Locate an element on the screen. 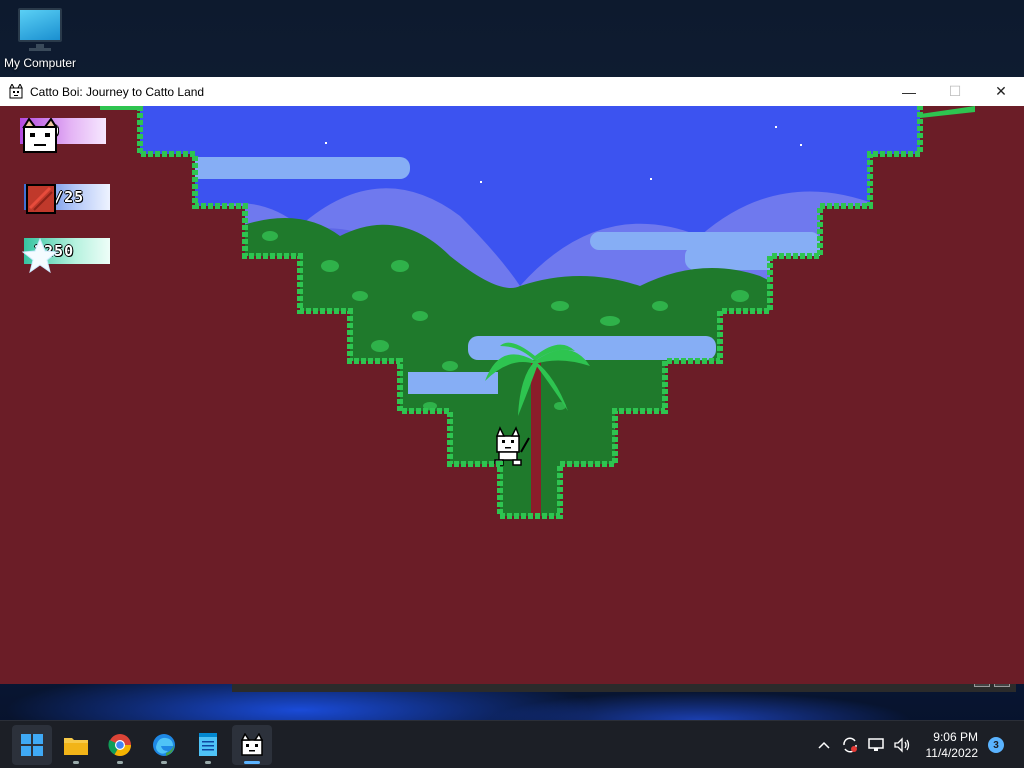  clock-date: 11/4/2022 is located at coordinates (952, 753).